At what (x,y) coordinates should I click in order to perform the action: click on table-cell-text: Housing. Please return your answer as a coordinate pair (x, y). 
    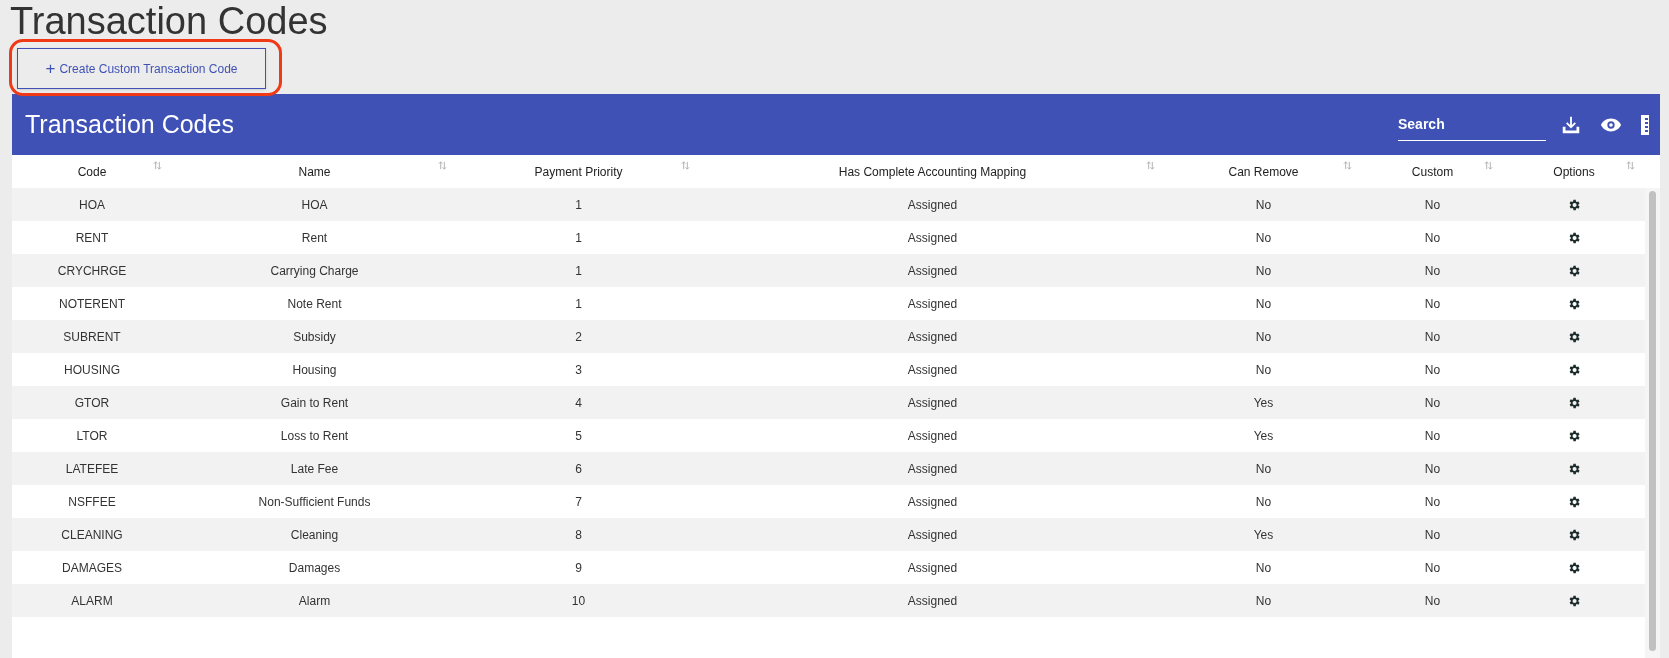
    Looking at the image, I should click on (314, 370).